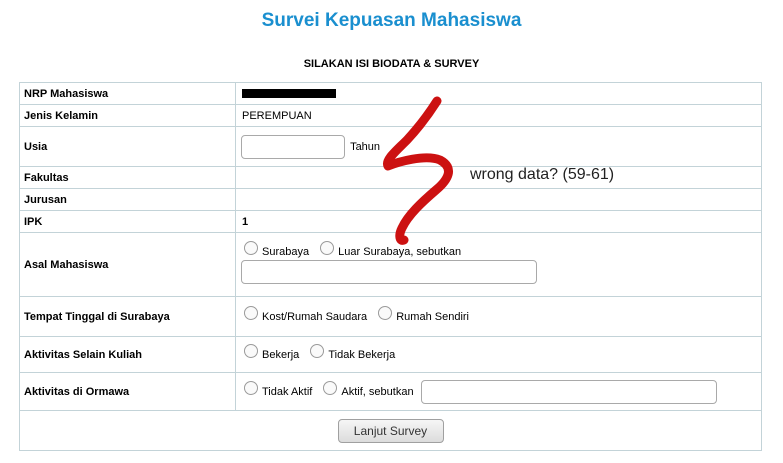  What do you see at coordinates (315, 316) in the screenshot?
I see `kost-label: Kost/Rumah Saudara` at bounding box center [315, 316].